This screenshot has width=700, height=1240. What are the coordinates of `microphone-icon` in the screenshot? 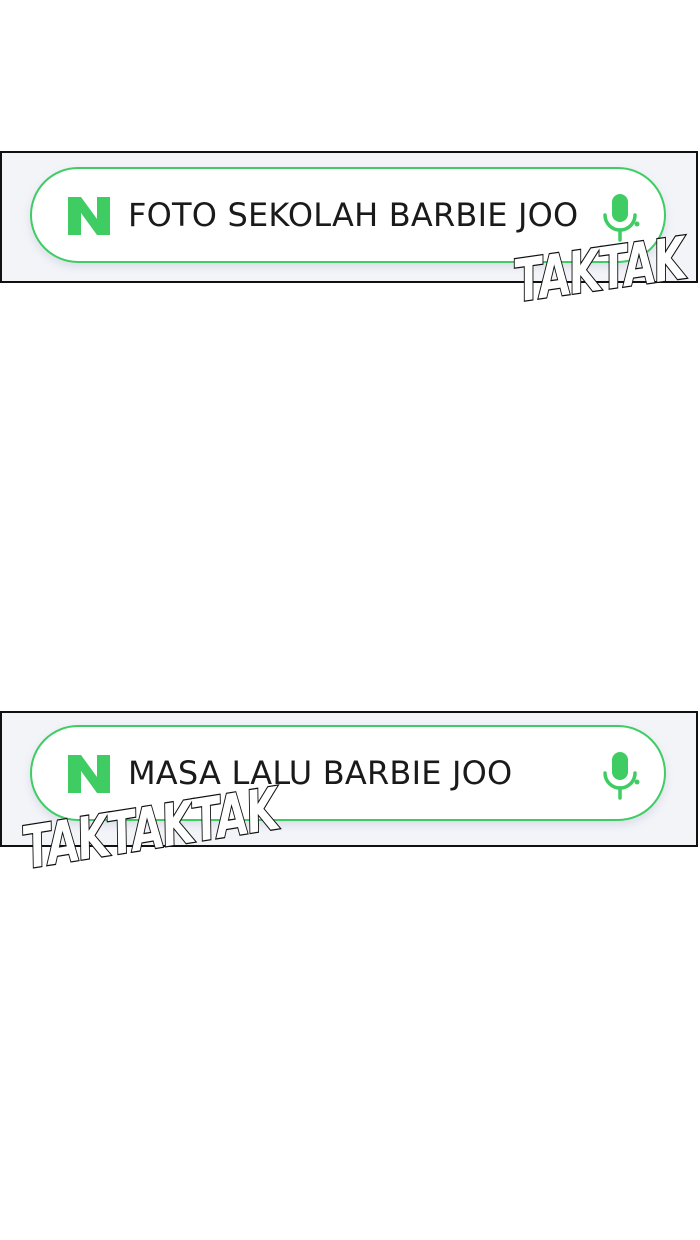 It's located at (620, 775).